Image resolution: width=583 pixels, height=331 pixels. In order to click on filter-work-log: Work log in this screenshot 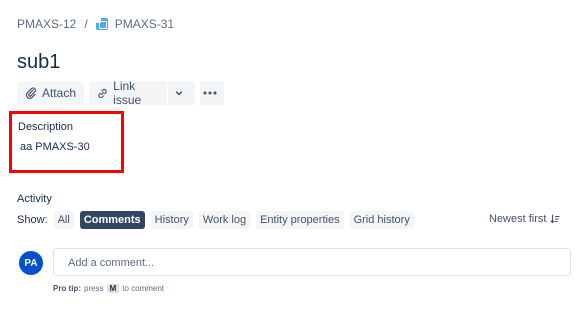, I will do `click(224, 220)`.